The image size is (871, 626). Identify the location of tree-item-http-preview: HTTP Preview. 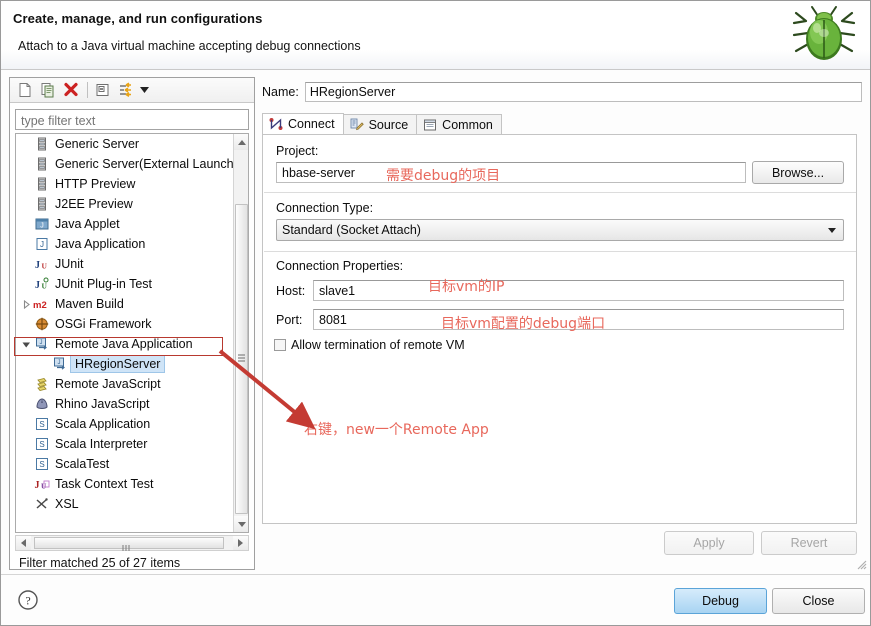
(125, 184).